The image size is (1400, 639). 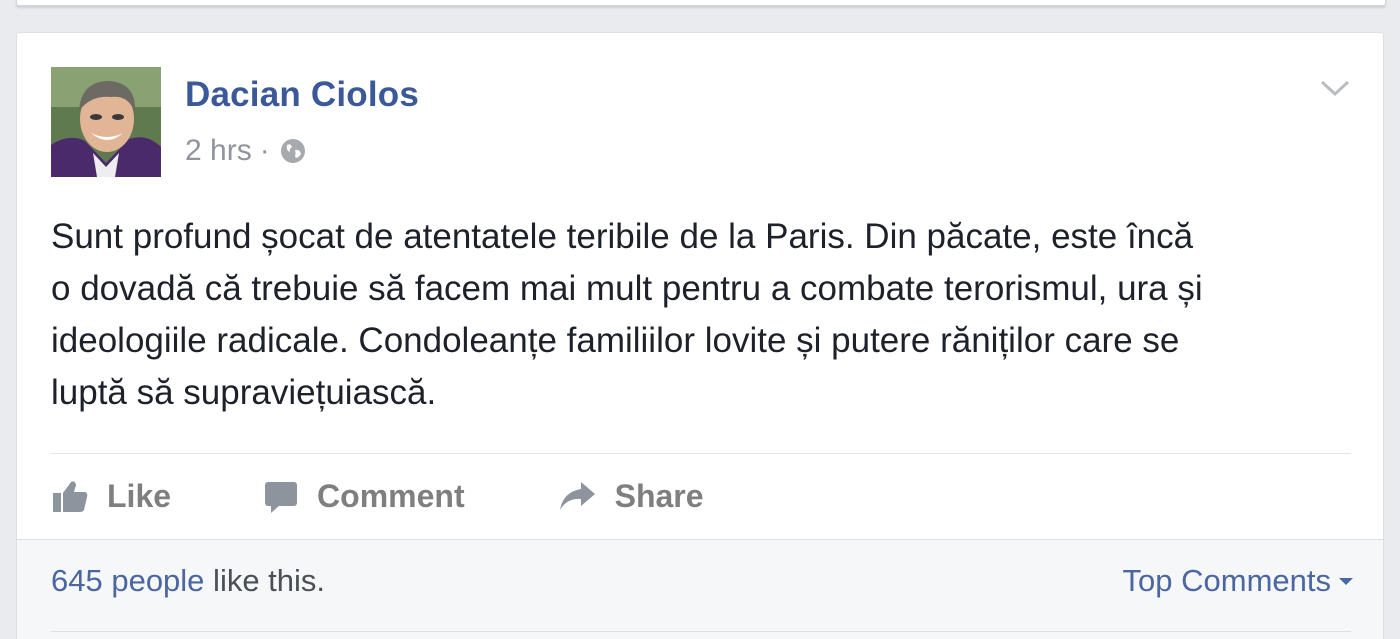 I want to click on share-button: Share, so click(x=630, y=496).